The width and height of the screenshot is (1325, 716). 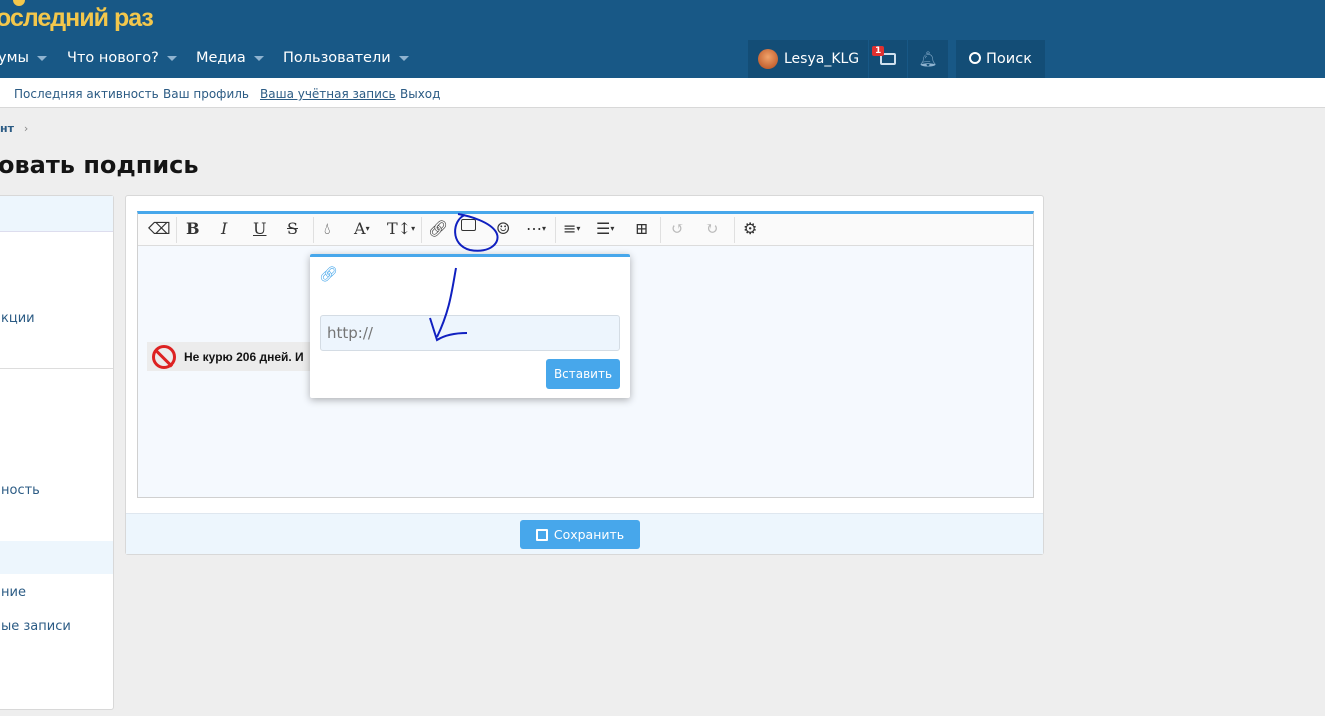 I want to click on annotation-circle, so click(x=476, y=232).